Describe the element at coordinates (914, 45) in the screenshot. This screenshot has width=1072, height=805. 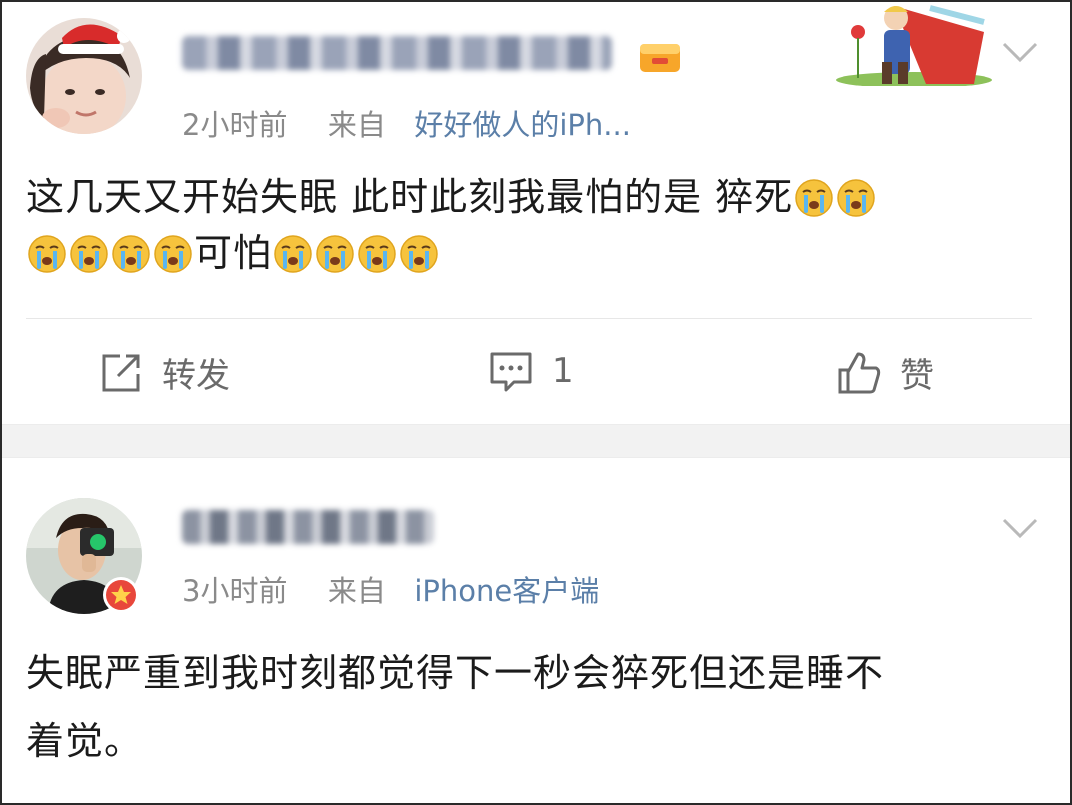
I see `card-decoration-image` at that location.